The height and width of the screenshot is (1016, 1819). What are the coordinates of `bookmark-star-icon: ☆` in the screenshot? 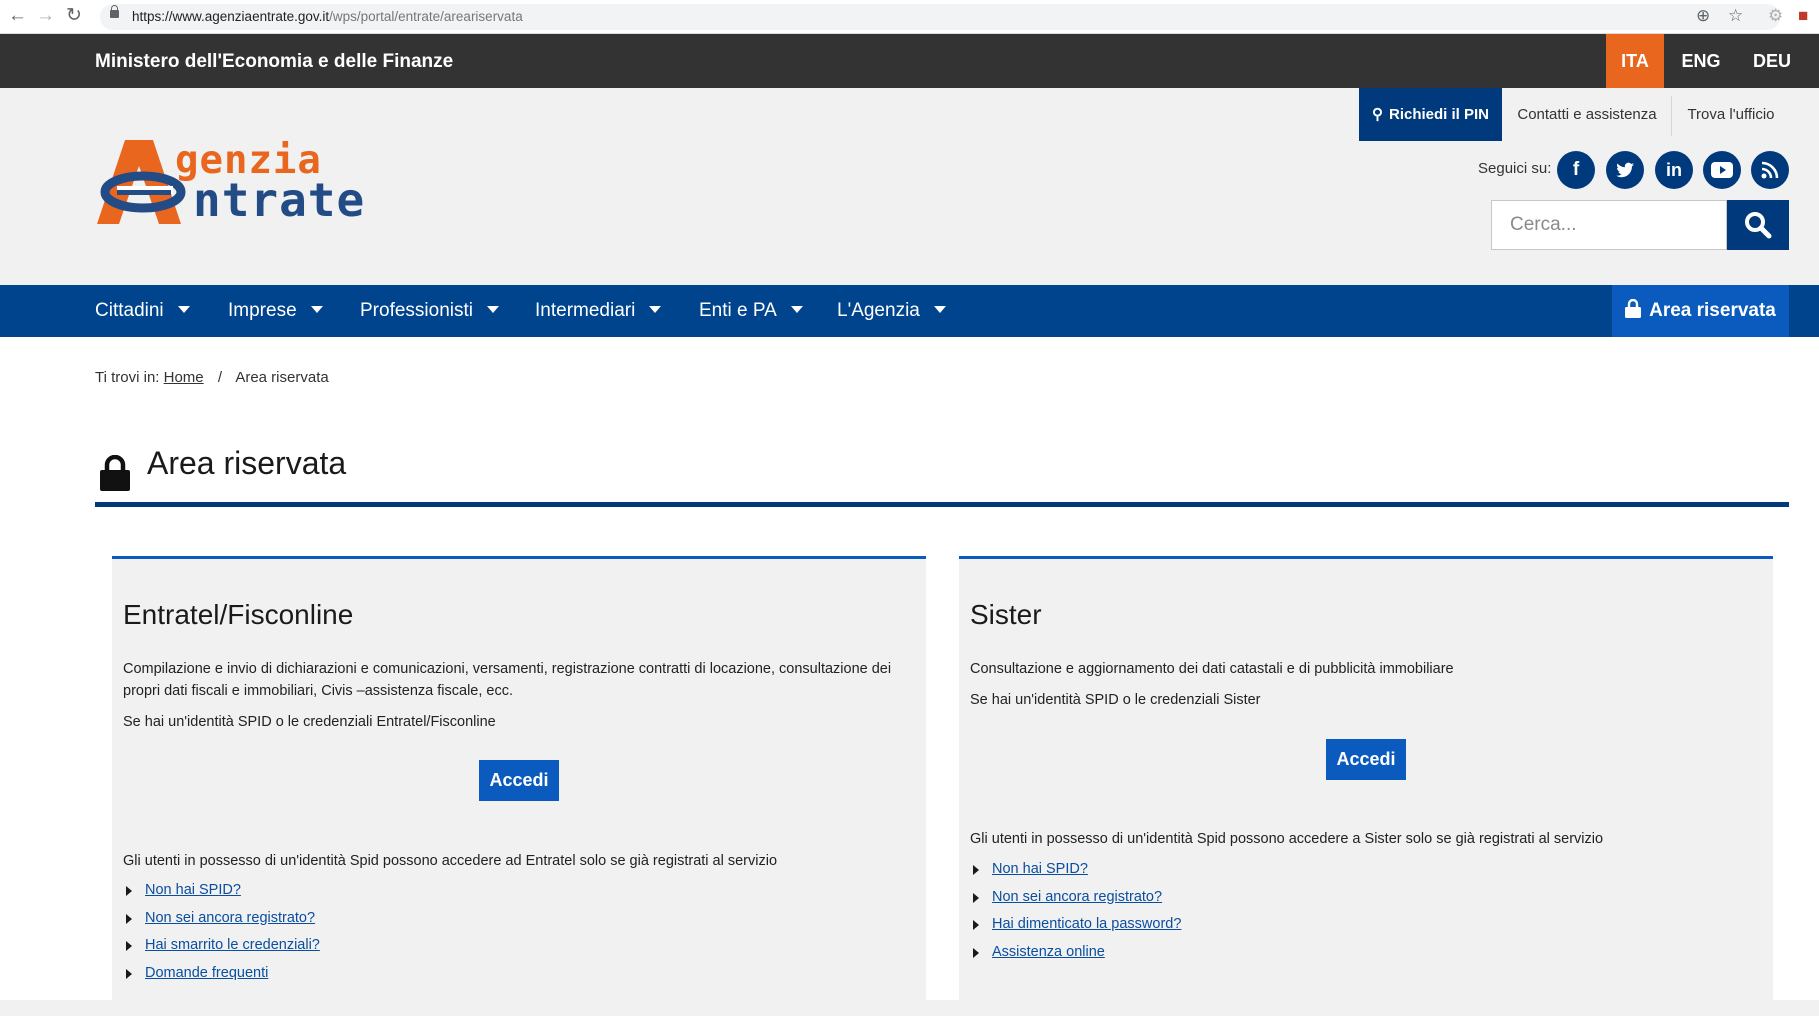 It's located at (1735, 16).